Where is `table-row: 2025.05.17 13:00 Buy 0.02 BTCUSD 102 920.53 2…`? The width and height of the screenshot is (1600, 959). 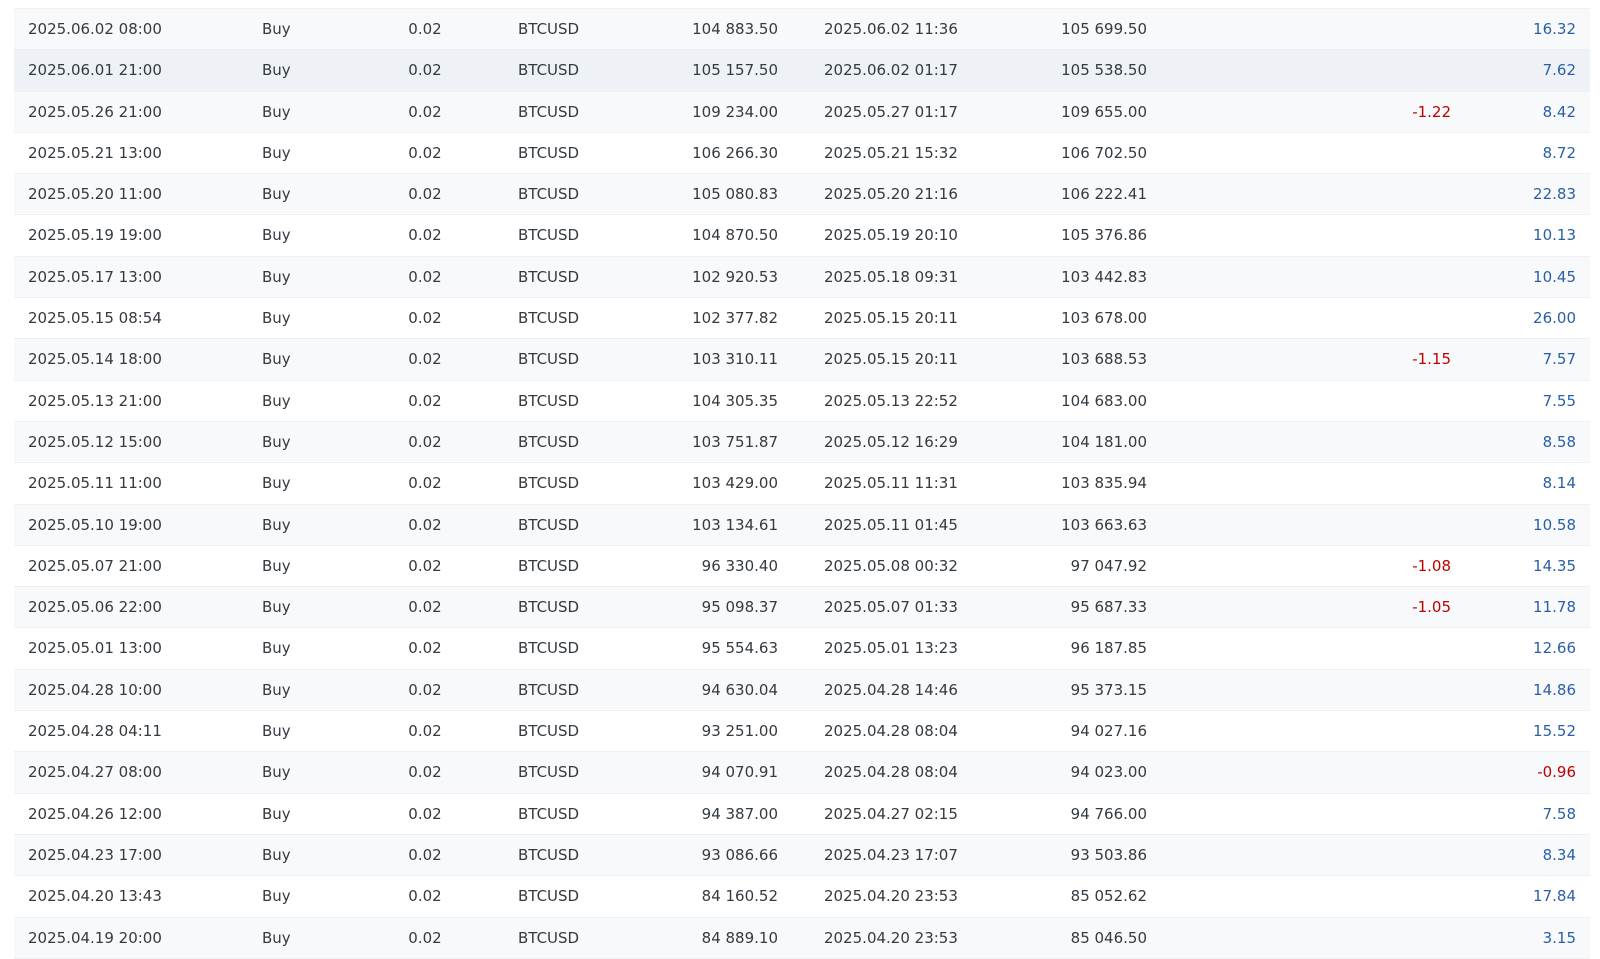
table-row: 2025.05.17 13:00 Buy 0.02 BTCUSD 102 920.53 2… is located at coordinates (802, 277).